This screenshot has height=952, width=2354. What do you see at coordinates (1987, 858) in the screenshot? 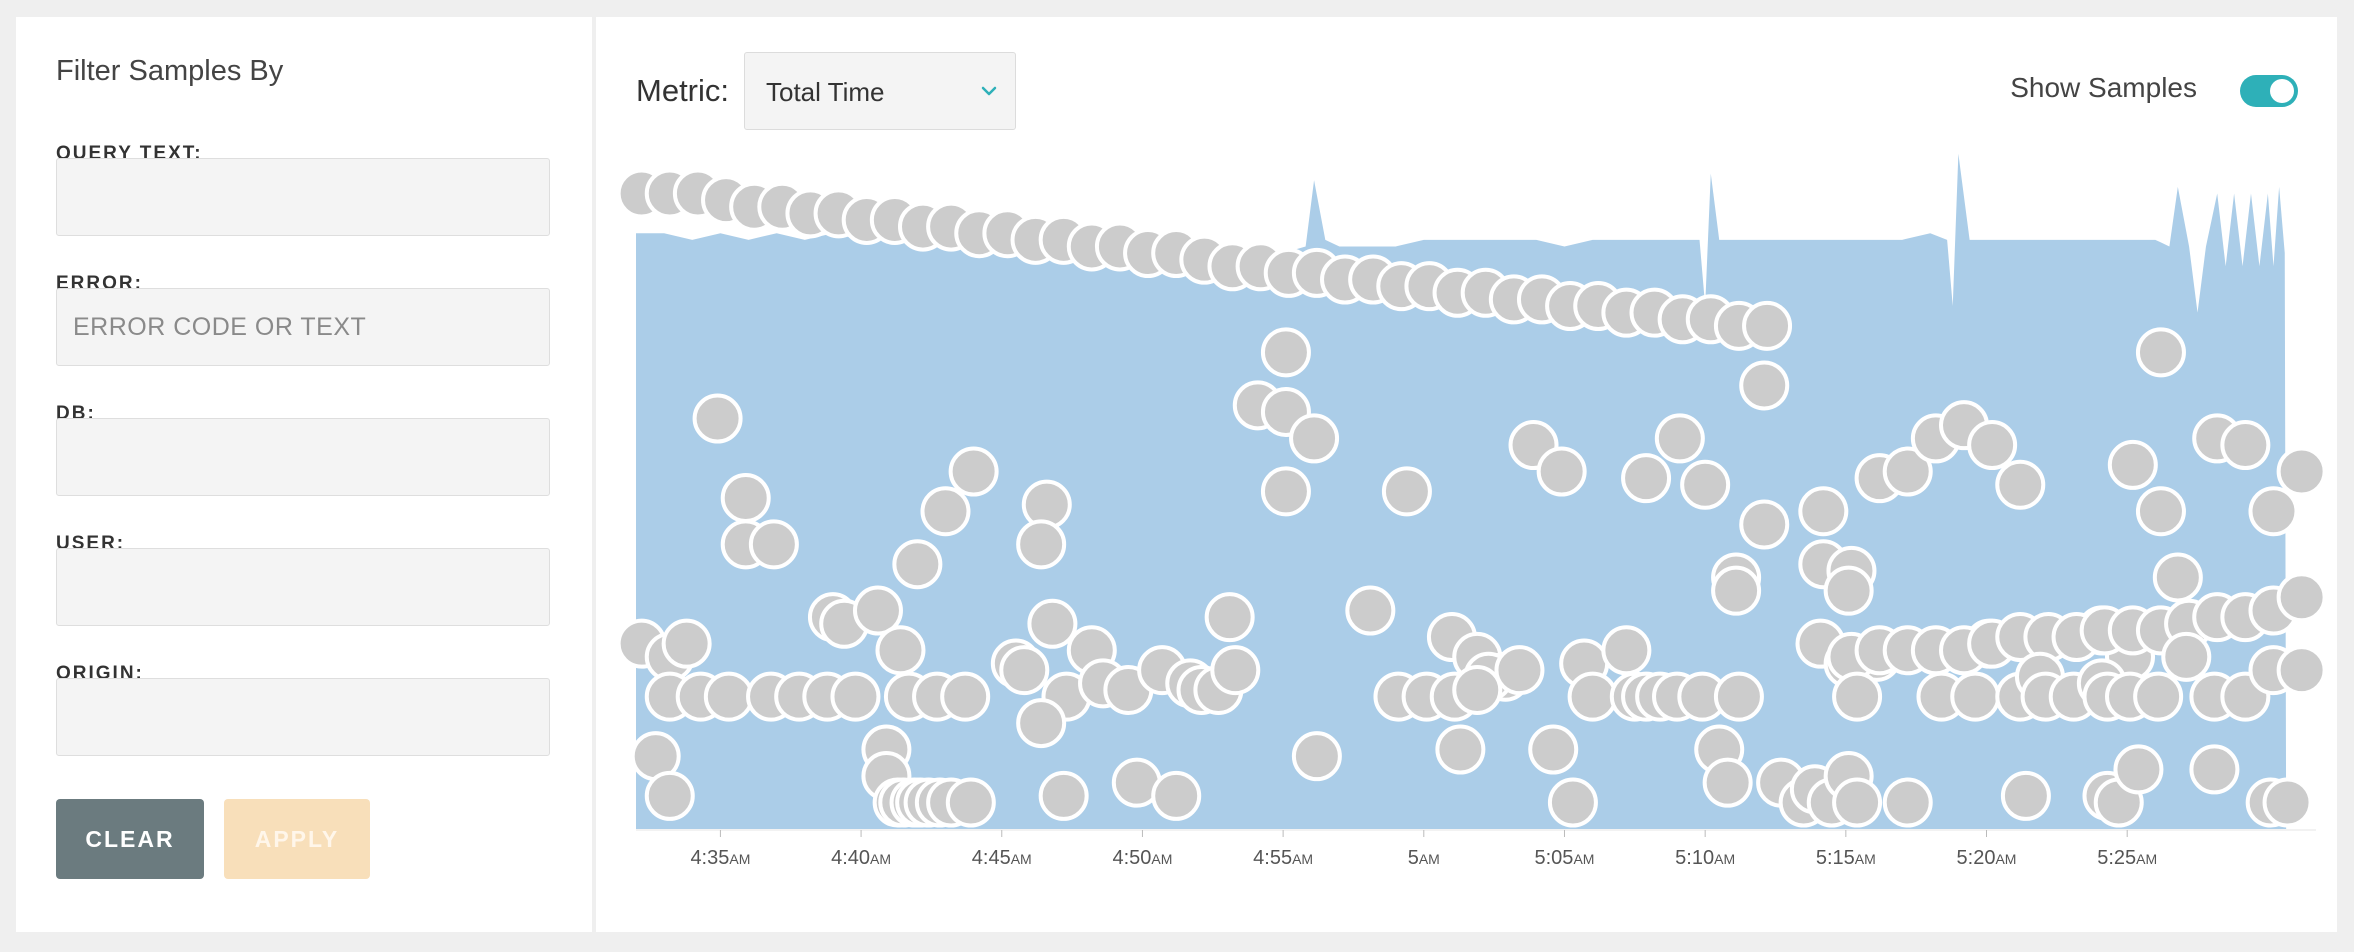
I see `x-tick-label: 5:20AM` at bounding box center [1987, 858].